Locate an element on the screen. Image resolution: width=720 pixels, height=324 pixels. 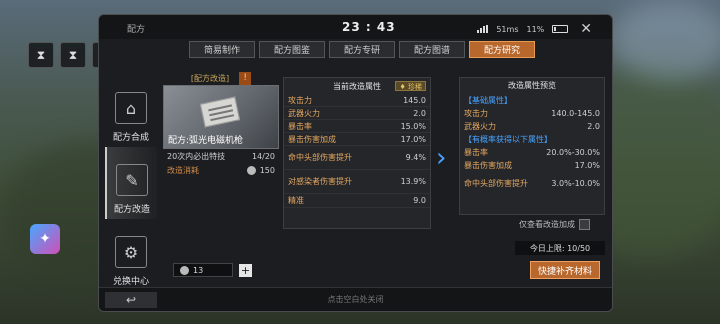
stat-key: 暴击率 is located at coordinates (300, 126).